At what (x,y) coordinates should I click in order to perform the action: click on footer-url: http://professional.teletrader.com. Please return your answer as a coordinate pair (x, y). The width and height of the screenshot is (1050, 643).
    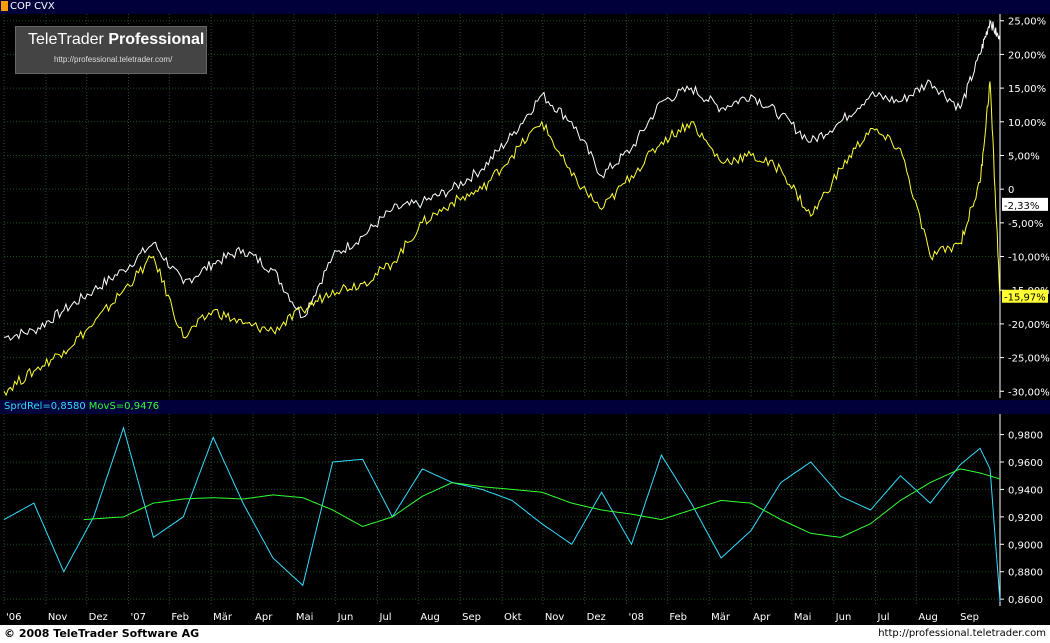
    Looking at the image, I should click on (962, 633).